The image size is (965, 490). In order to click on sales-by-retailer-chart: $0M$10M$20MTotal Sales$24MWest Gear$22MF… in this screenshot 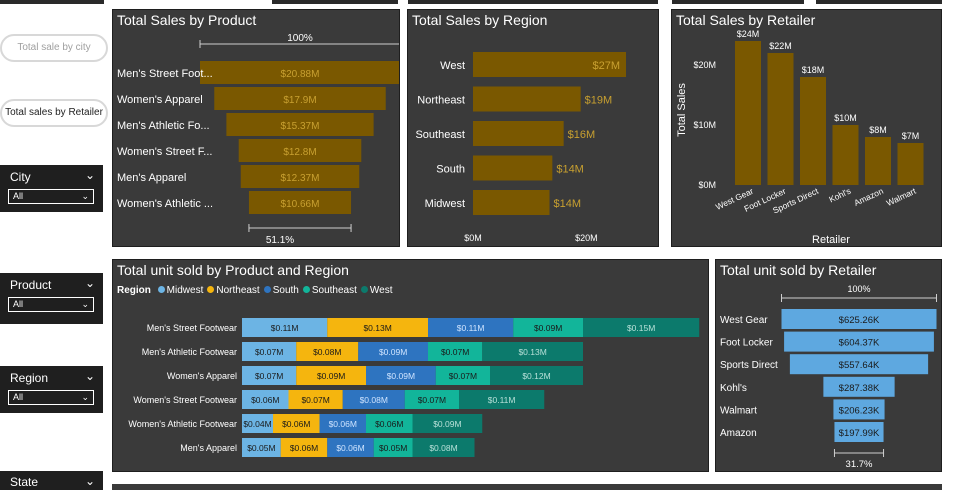, I will do `click(800, 137)`.